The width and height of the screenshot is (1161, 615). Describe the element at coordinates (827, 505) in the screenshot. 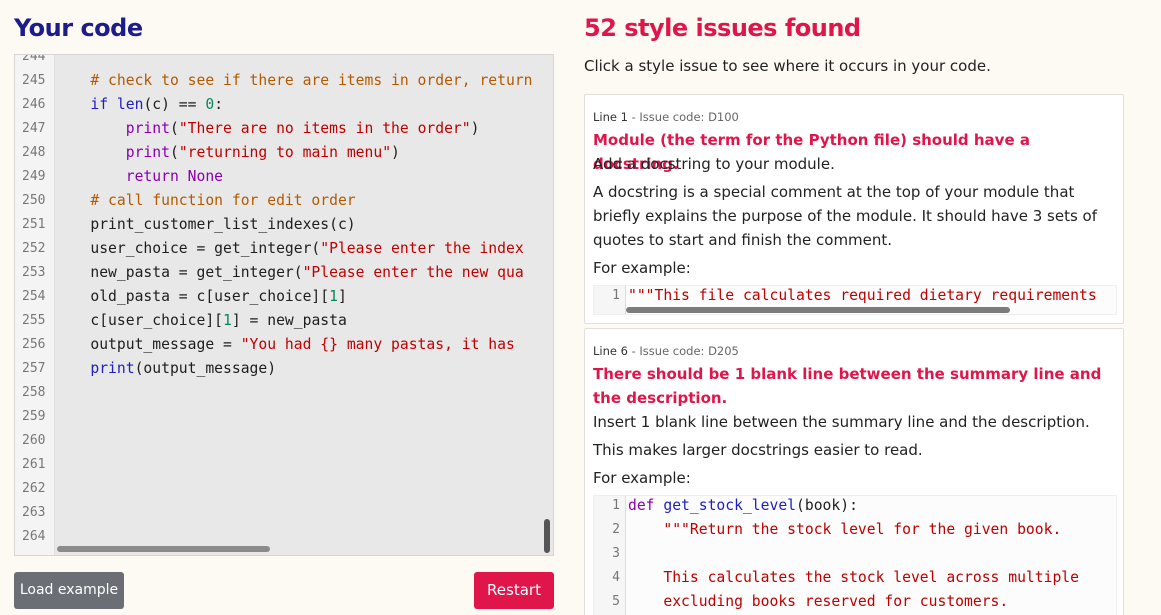

I see `code-token: (book):` at that location.